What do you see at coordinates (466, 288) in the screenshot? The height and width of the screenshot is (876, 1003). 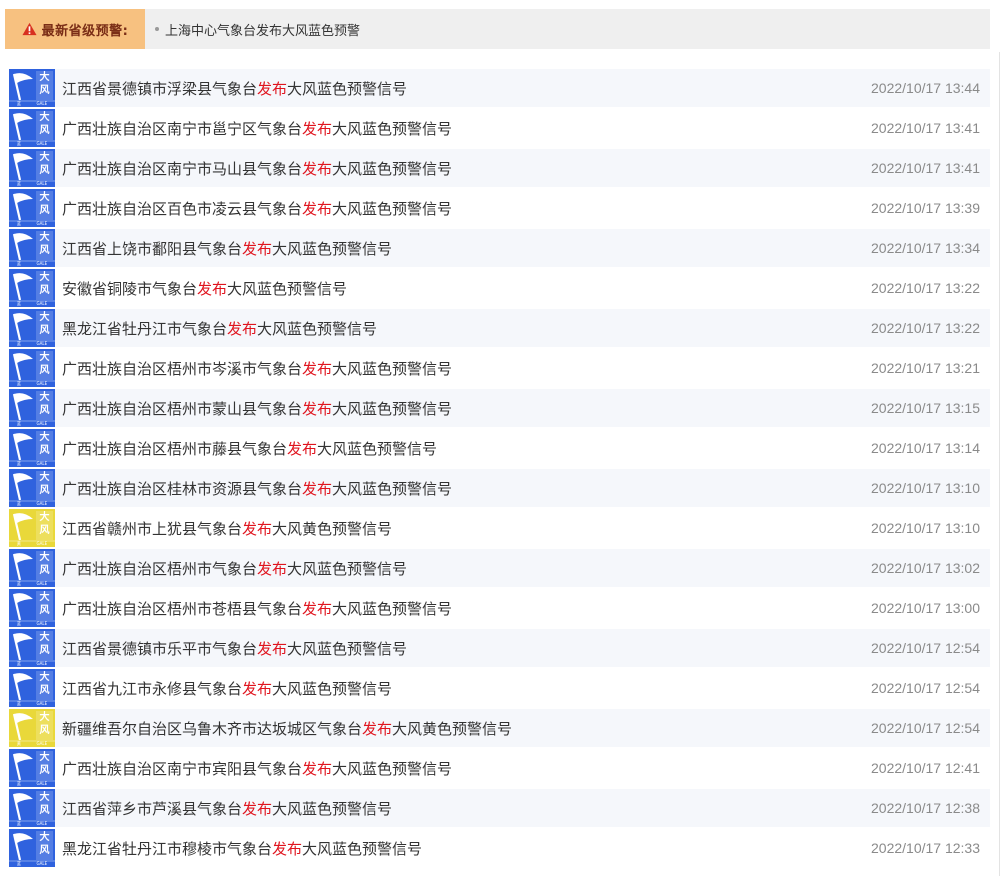 I see `warning-title-link: 安徽省铜陵市气象台发布大风蓝色预警信号` at bounding box center [466, 288].